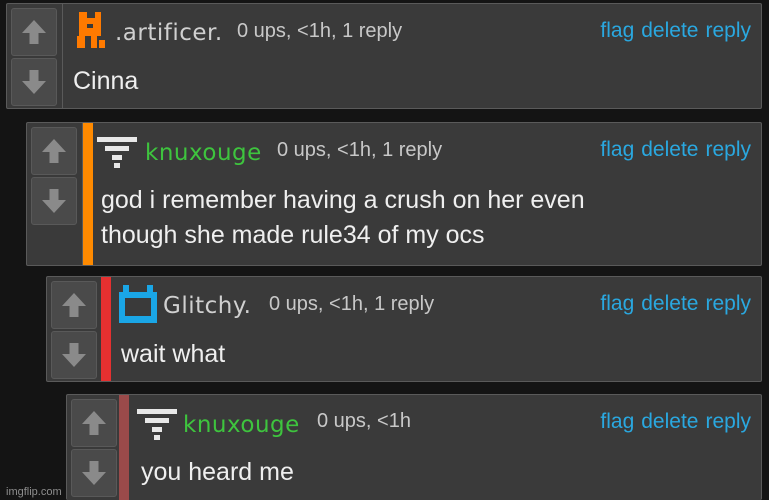 The width and height of the screenshot is (769, 500). What do you see at coordinates (169, 33) in the screenshot?
I see `username: .artificer.` at bounding box center [169, 33].